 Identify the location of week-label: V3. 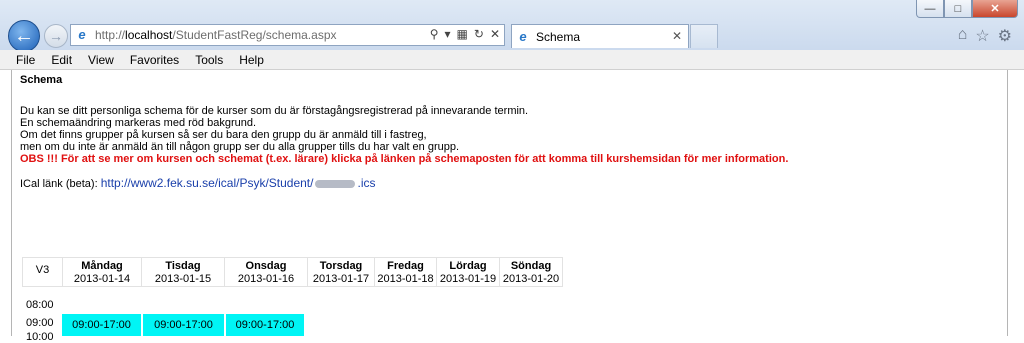
(42, 270).